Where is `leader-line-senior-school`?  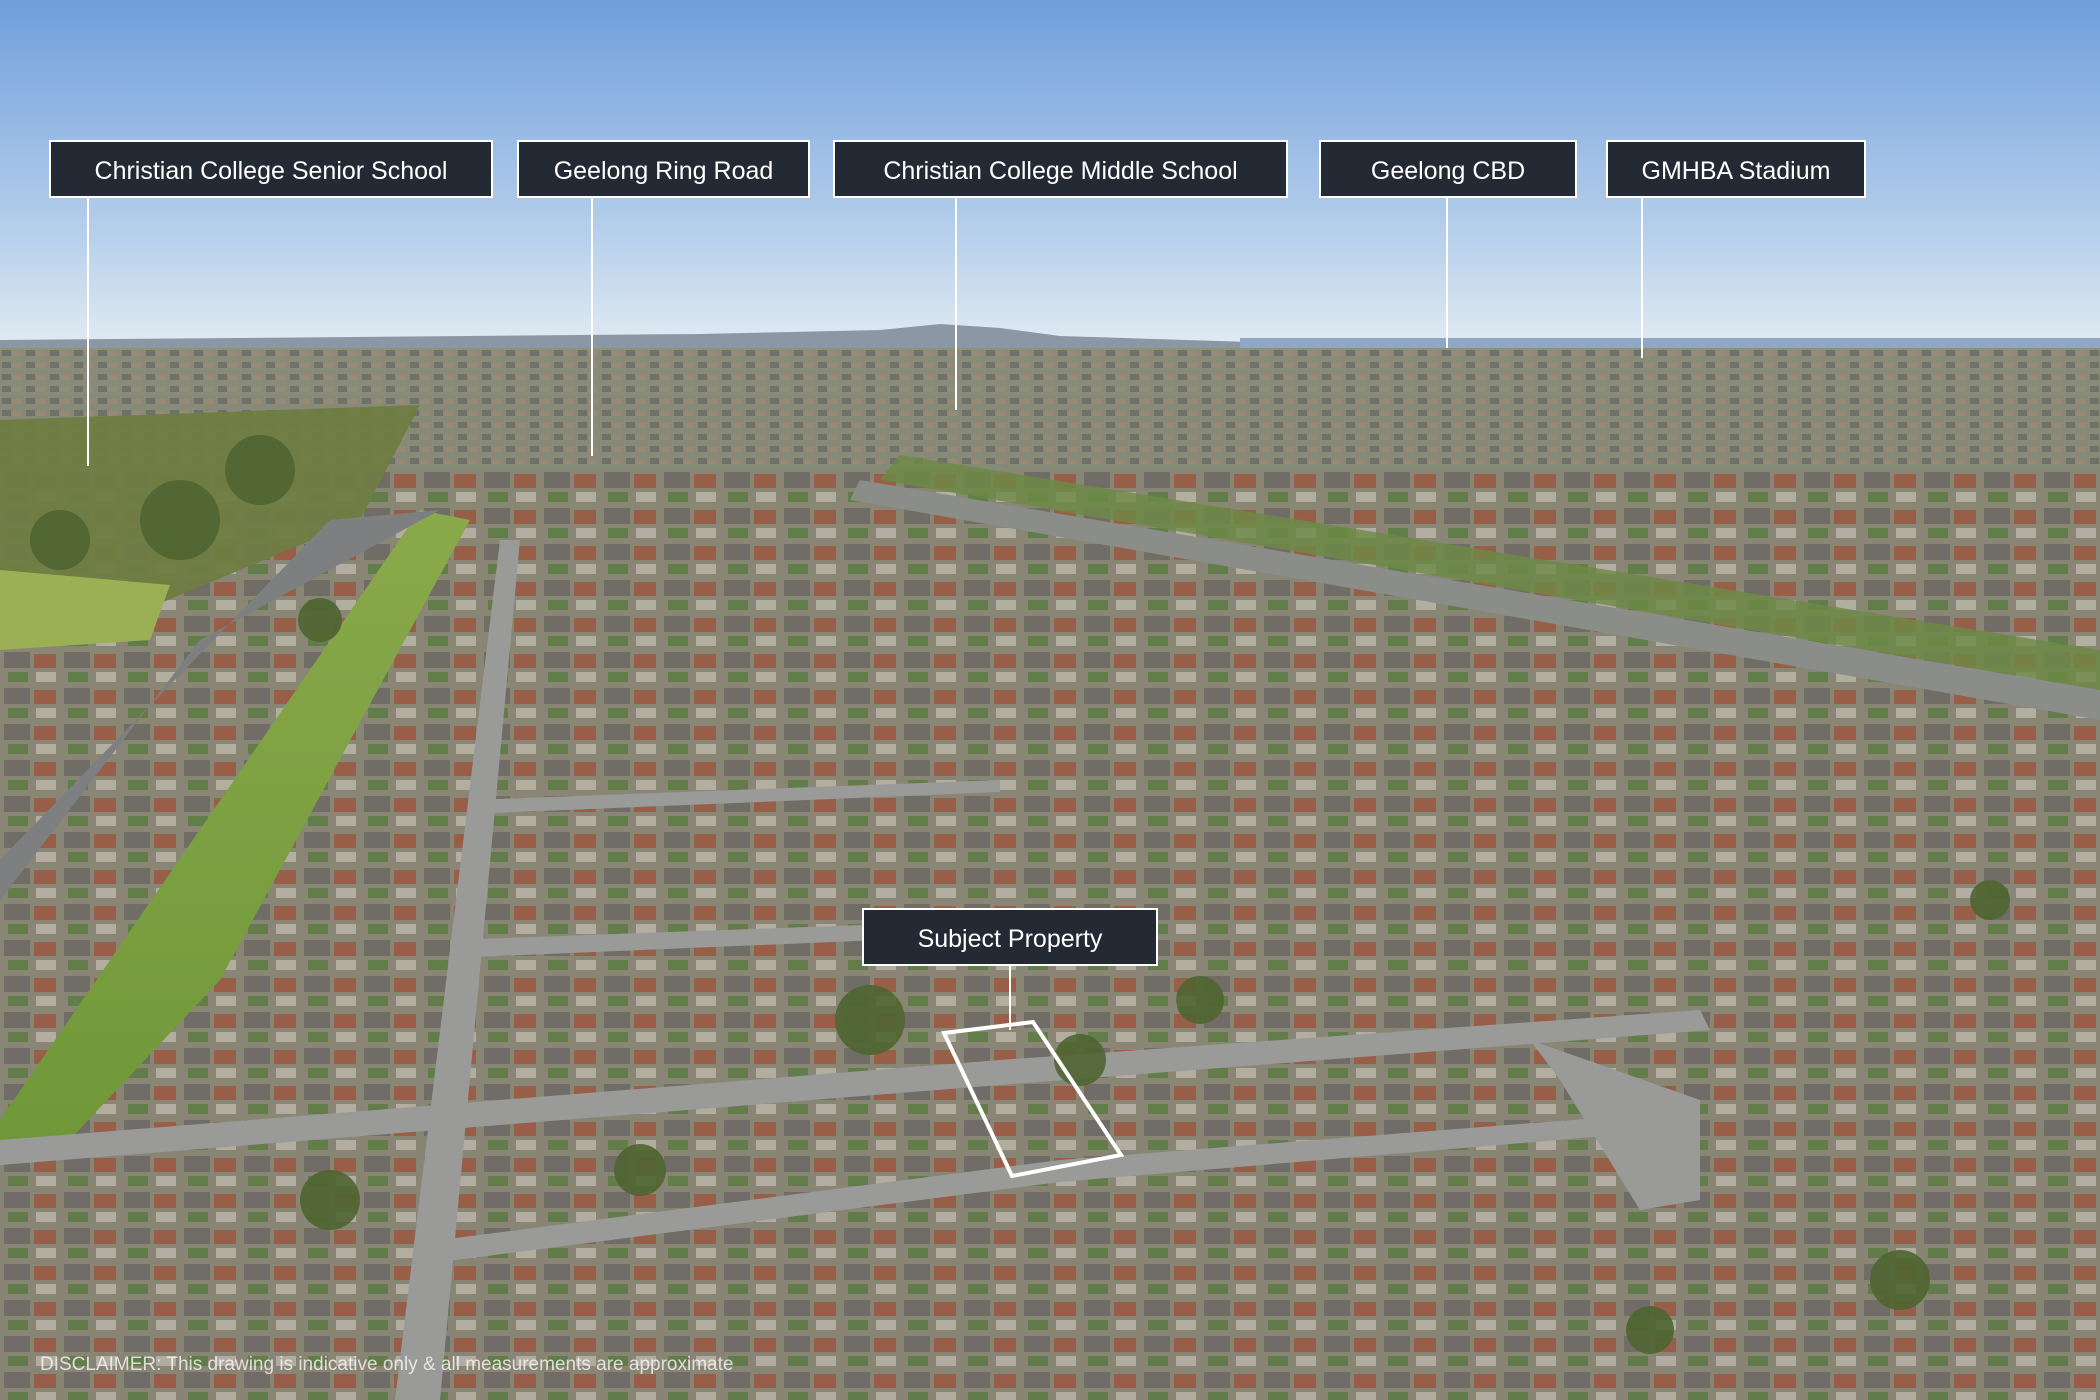 leader-line-senior-school is located at coordinates (88, 332).